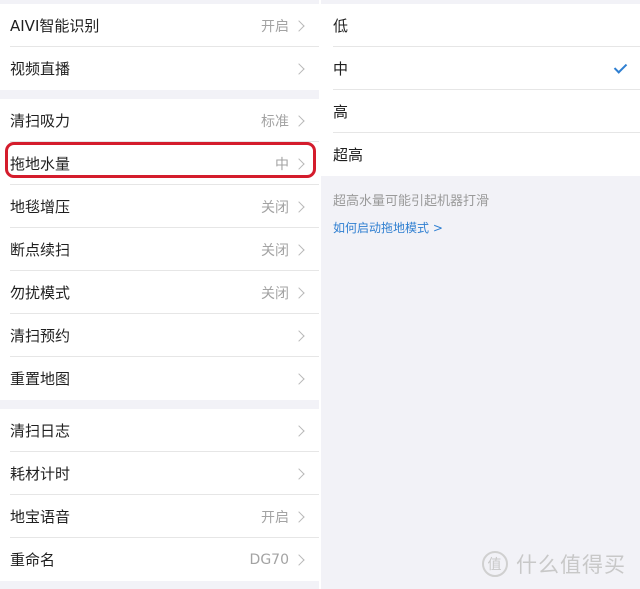 This screenshot has width=640, height=589. I want to click on setting-value: 中, so click(282, 164).